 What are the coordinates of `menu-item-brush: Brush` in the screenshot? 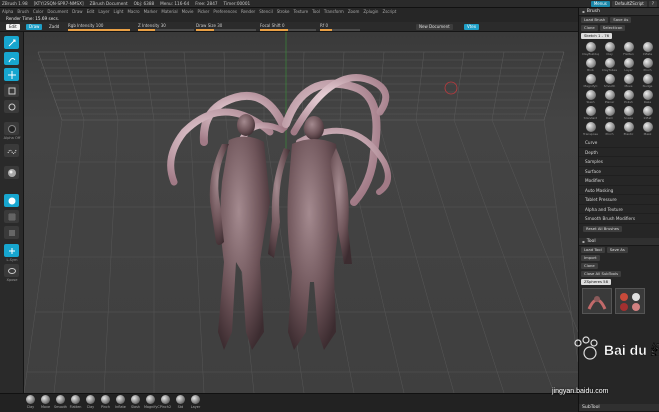 It's located at (23, 11).